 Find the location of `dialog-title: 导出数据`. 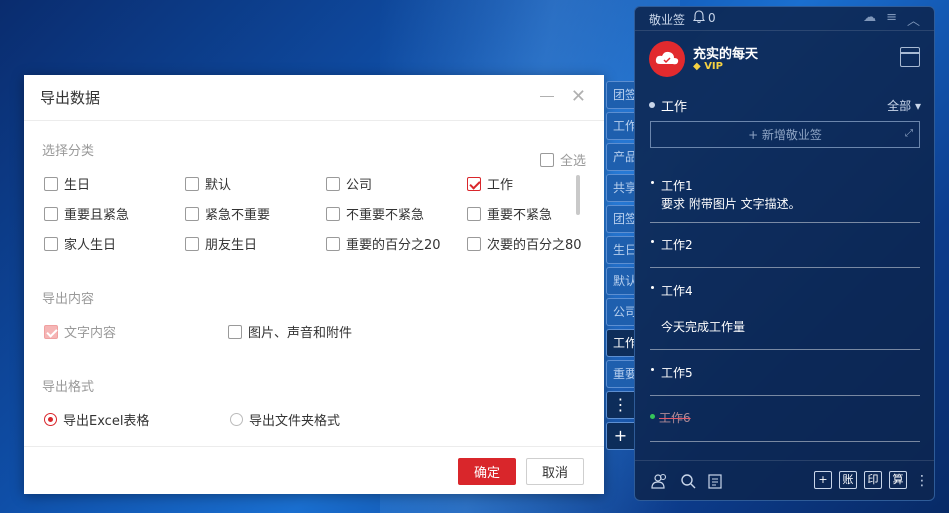

dialog-title: 导出数据 is located at coordinates (70, 98).